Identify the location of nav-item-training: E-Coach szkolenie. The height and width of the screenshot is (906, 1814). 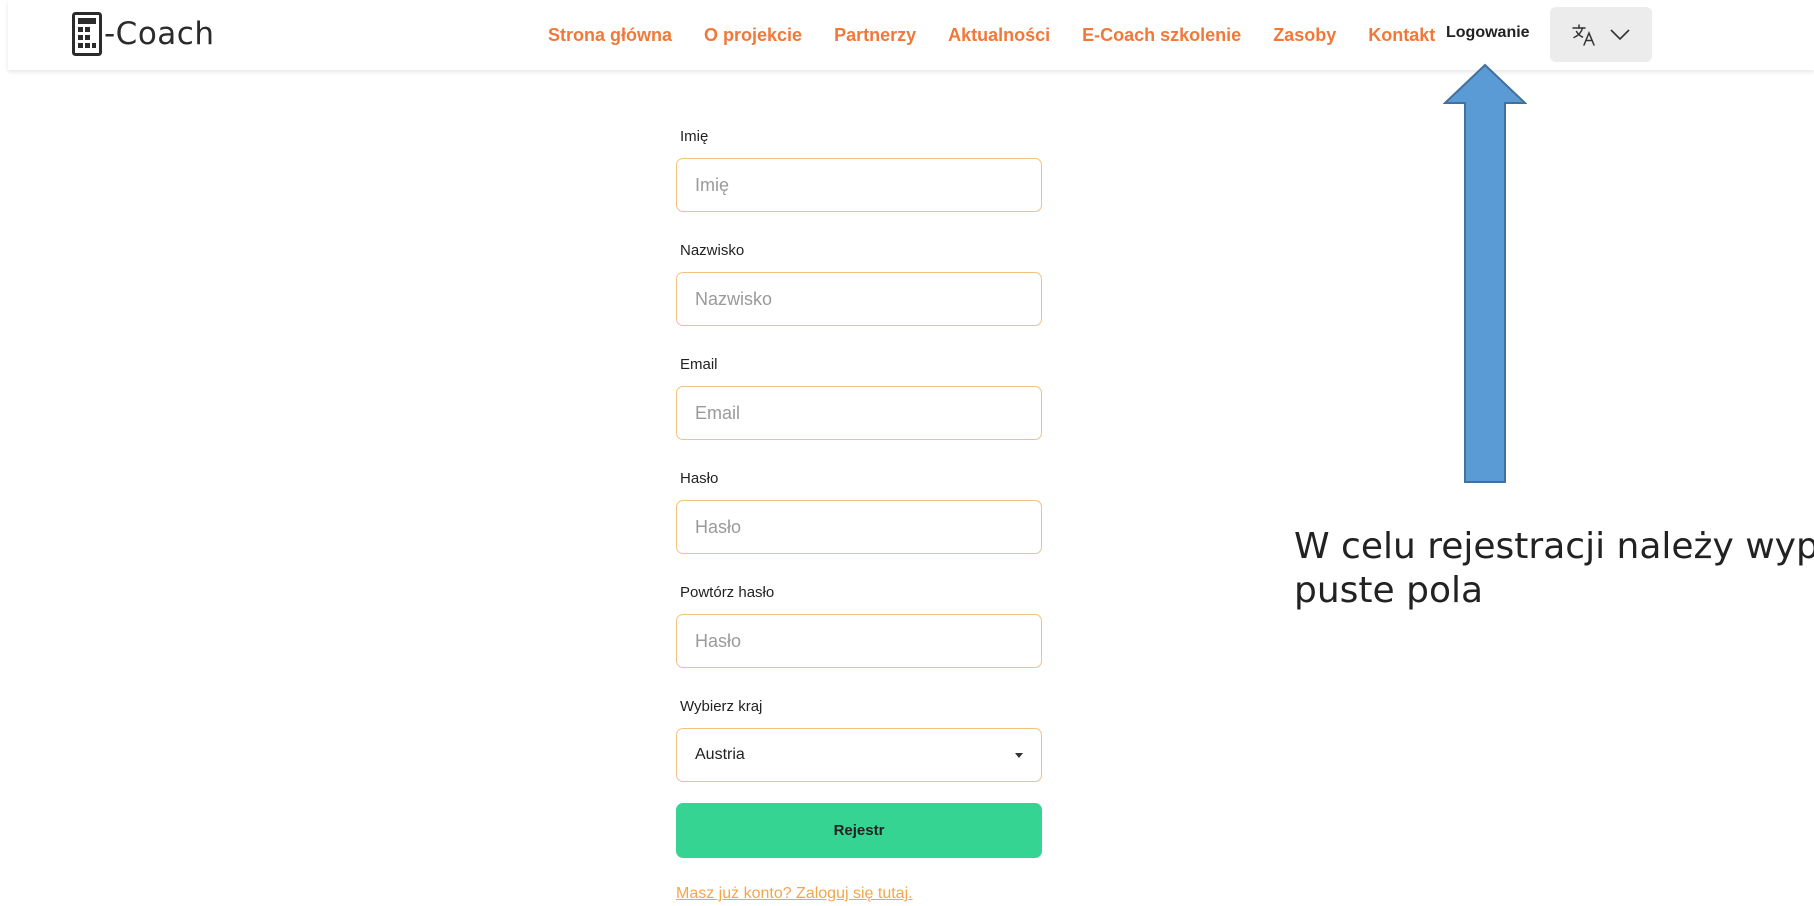
(1161, 35).